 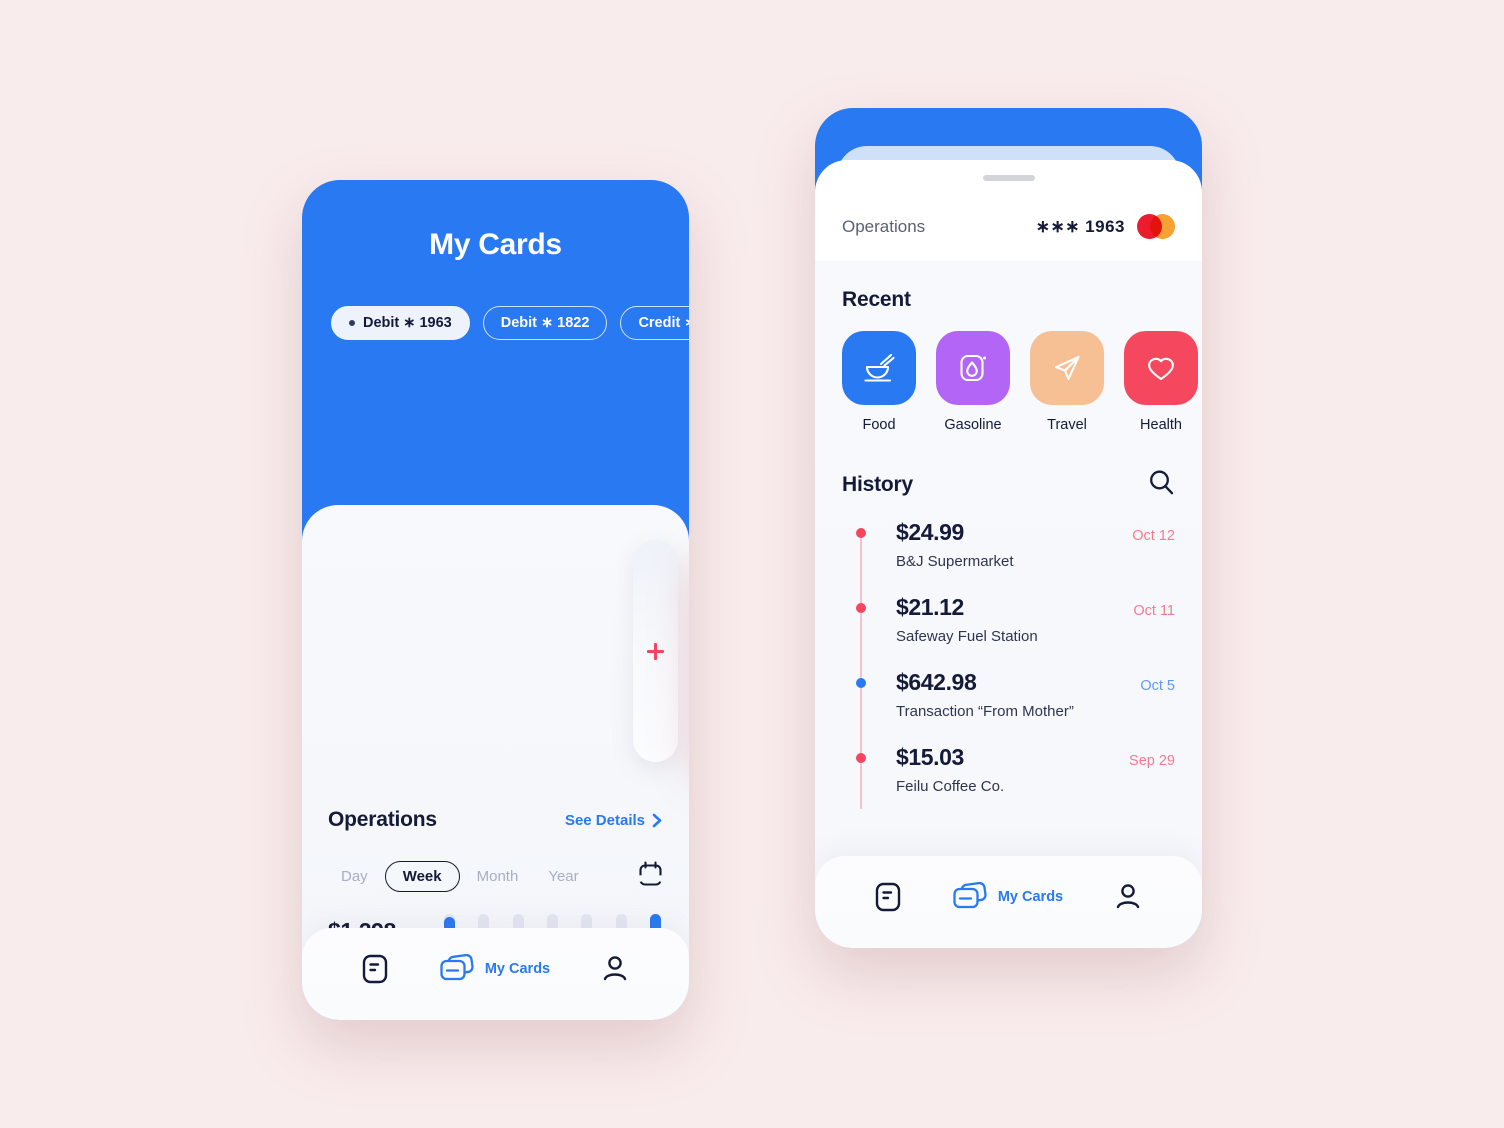 What do you see at coordinates (985, 769) in the screenshot?
I see `history-row-info: $15.03 Feilu Coffee Co.` at bounding box center [985, 769].